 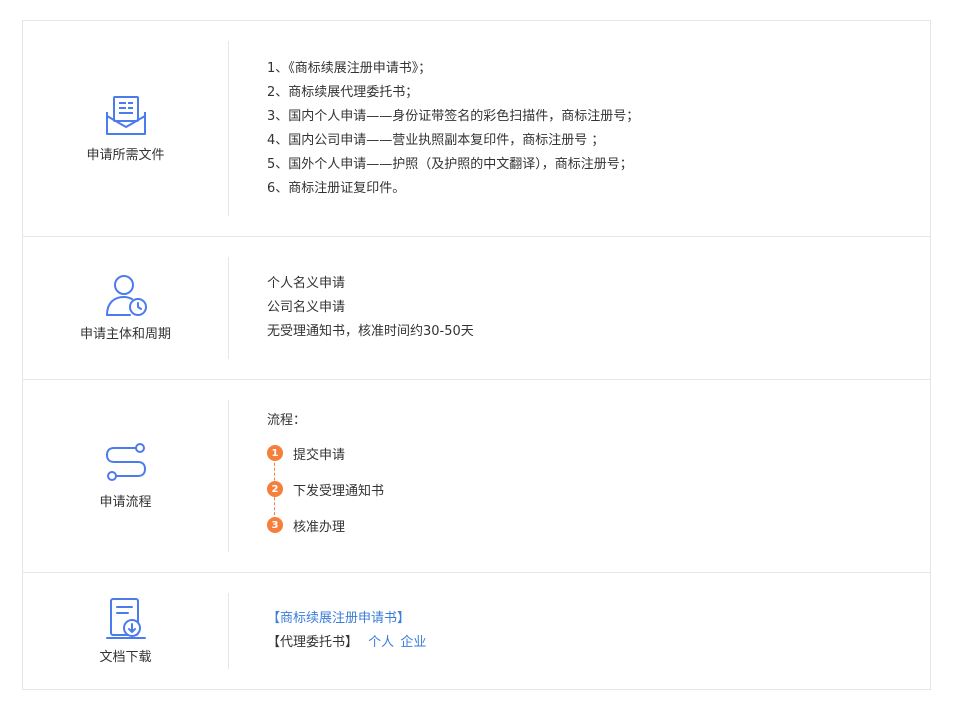 What do you see at coordinates (313, 642) in the screenshot?
I see `download-proxy-label: 【代理委托书】` at bounding box center [313, 642].